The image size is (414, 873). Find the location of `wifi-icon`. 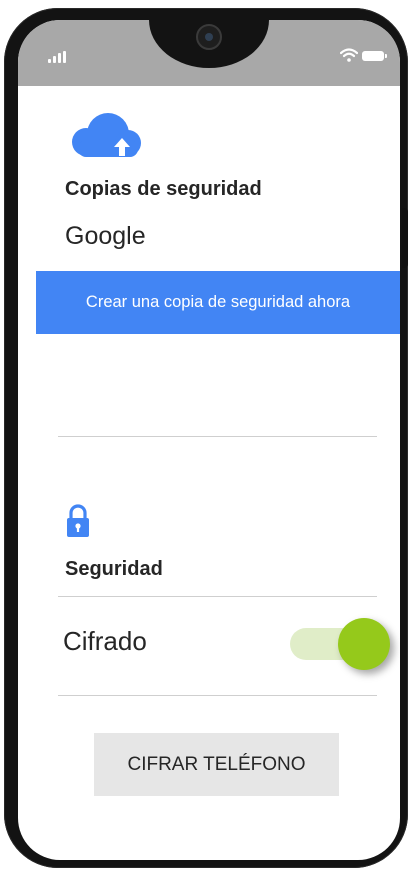

wifi-icon is located at coordinates (349, 55).